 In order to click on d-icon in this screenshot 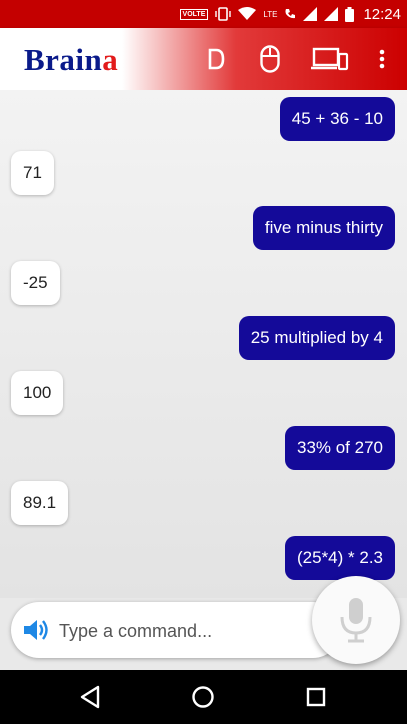, I will do `click(216, 59)`.